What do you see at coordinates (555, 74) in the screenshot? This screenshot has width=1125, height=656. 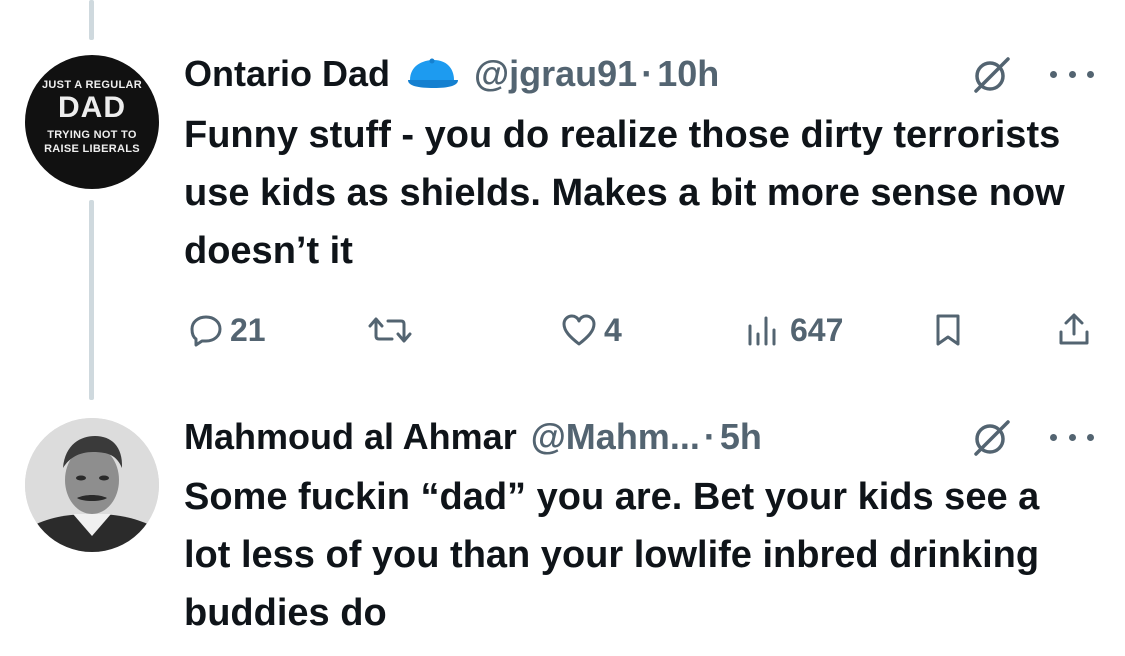 I see `author-handle: @jgrau91` at bounding box center [555, 74].